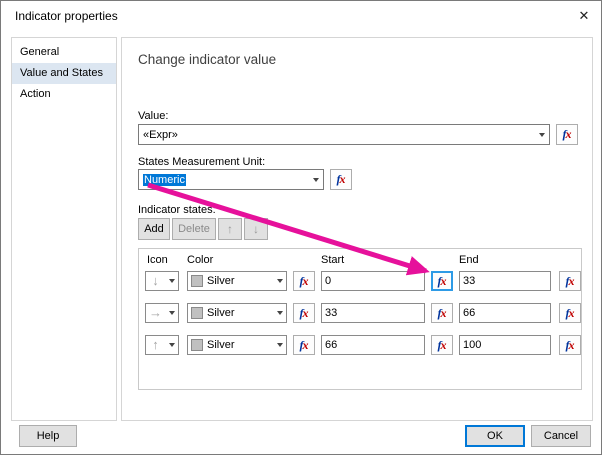  What do you see at coordinates (495, 436) in the screenshot?
I see `ok-button: OK` at bounding box center [495, 436].